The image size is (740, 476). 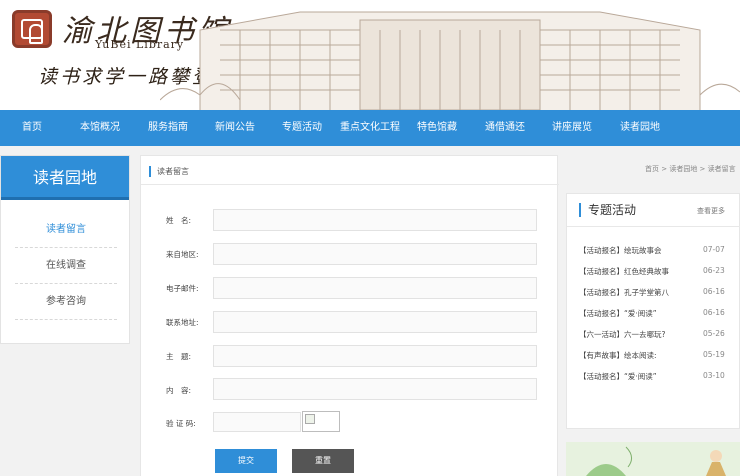 I want to click on sidebar-item-survey: 在线调查, so click(x=66, y=266).